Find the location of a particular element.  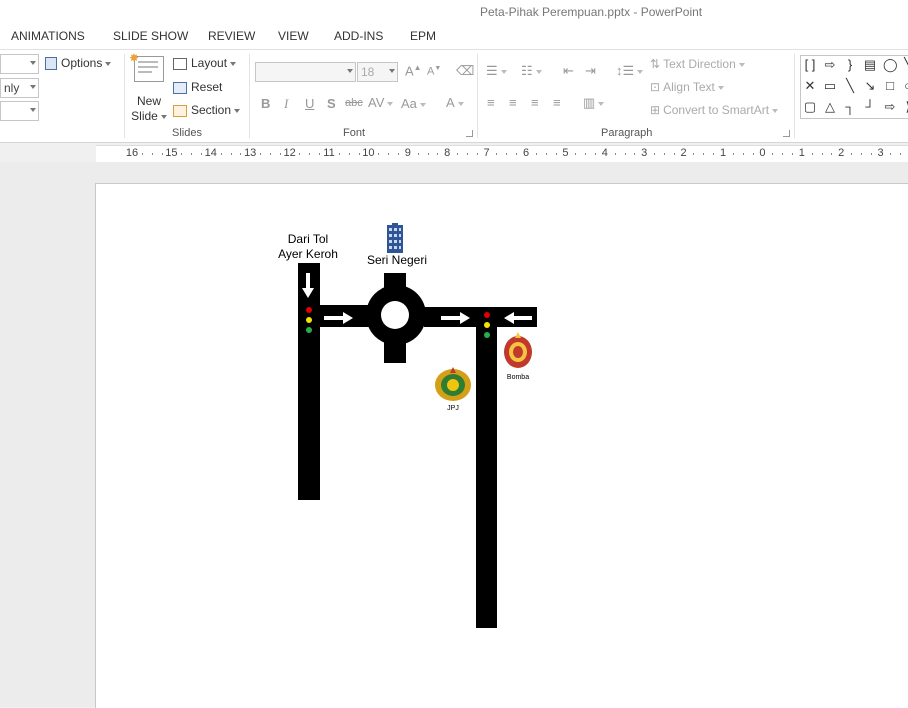

align-left-icon: ≡ is located at coordinates (491, 102).